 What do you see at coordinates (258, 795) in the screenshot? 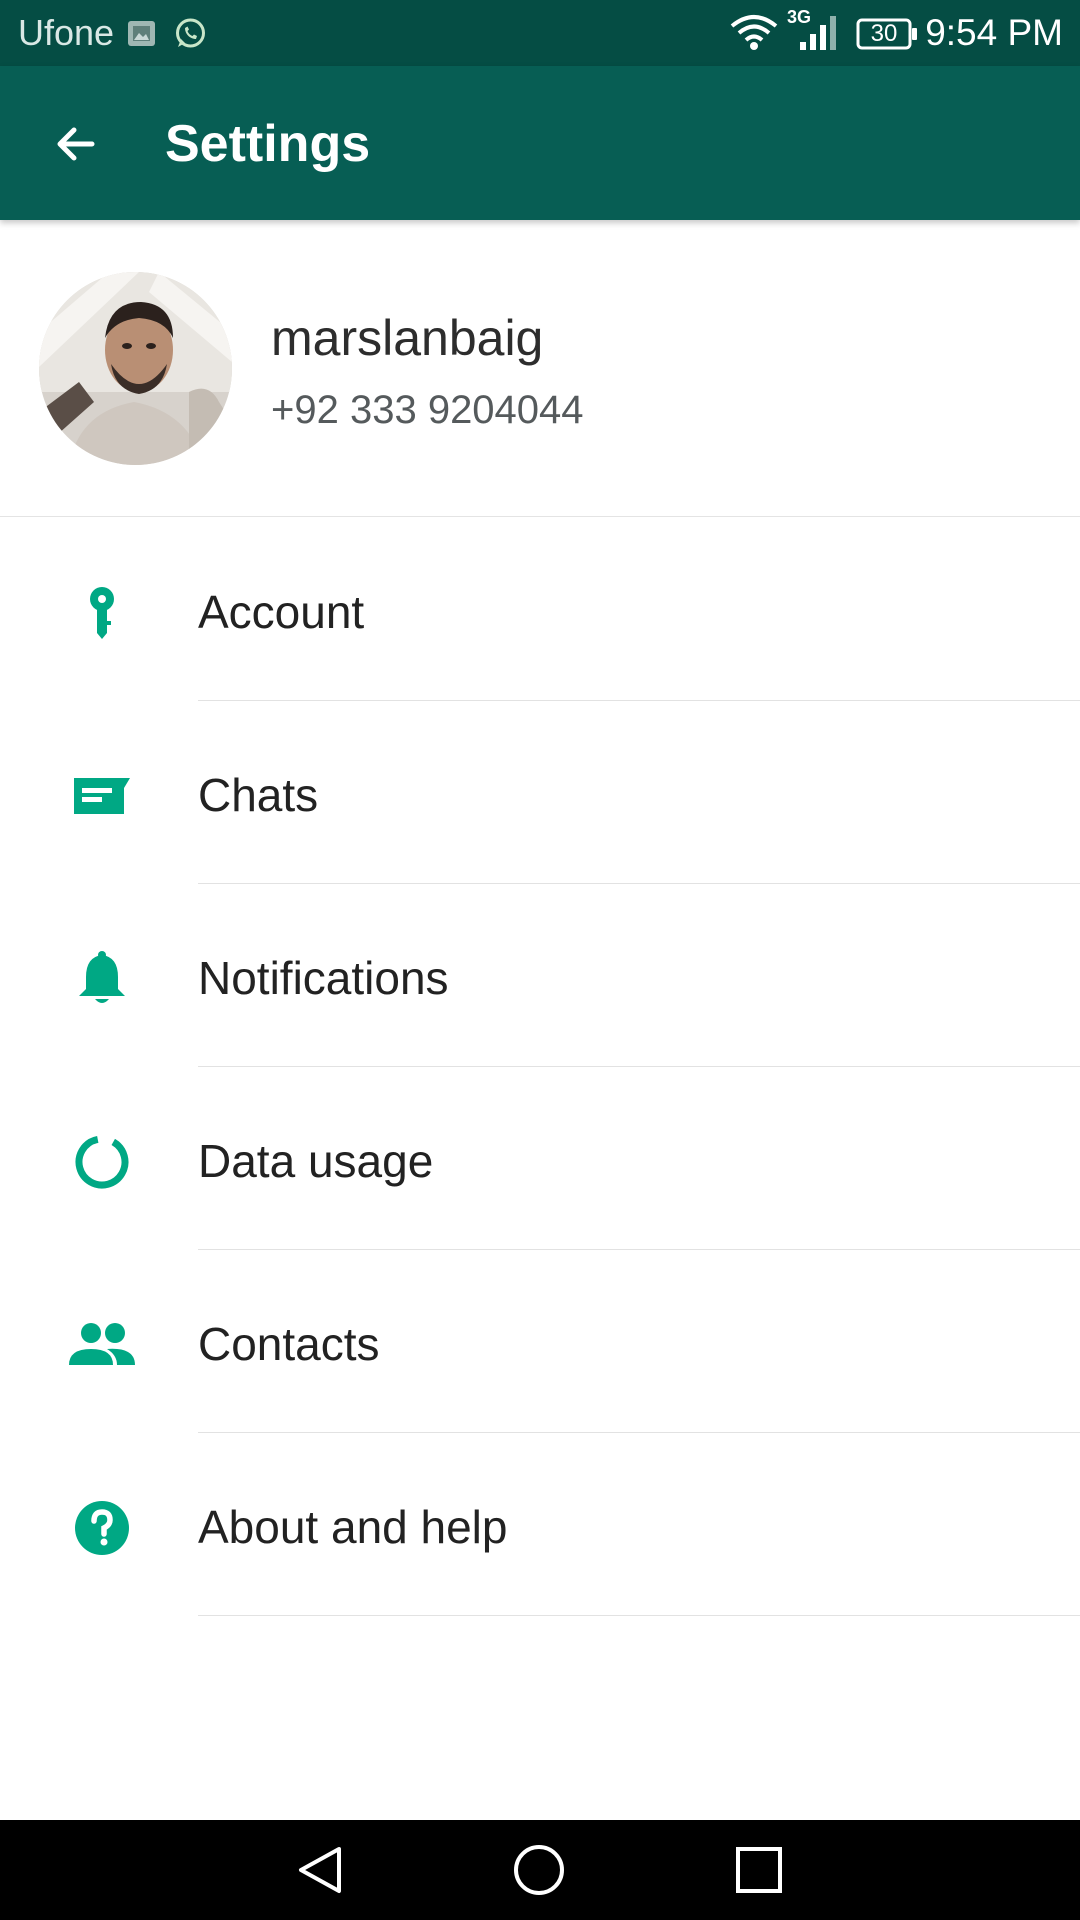
I see `settings-item-label: Chats` at bounding box center [258, 795].